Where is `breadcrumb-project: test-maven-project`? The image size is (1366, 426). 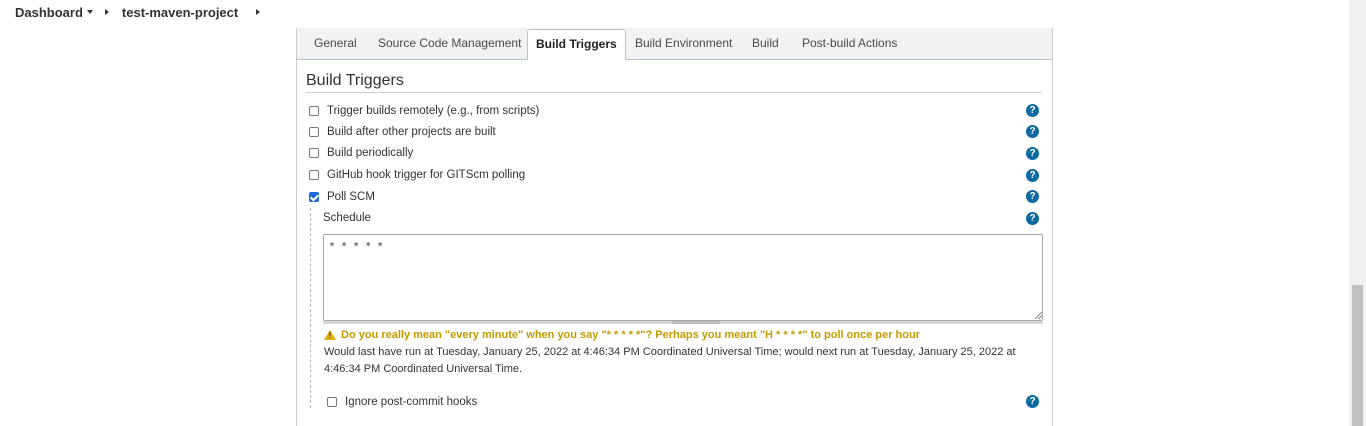
breadcrumb-project: test-maven-project is located at coordinates (180, 12).